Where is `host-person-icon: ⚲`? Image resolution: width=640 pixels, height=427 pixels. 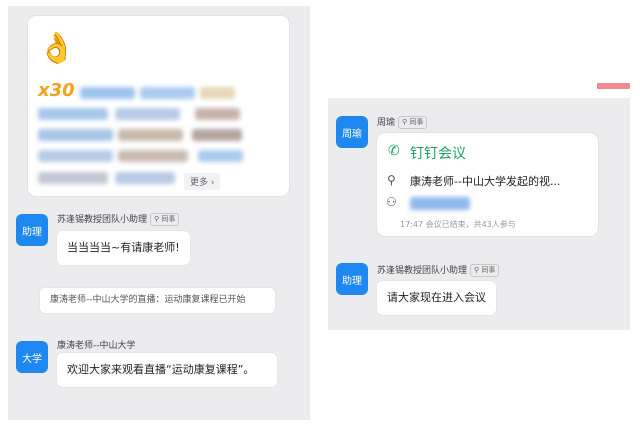
host-person-icon: ⚲ is located at coordinates (391, 180).